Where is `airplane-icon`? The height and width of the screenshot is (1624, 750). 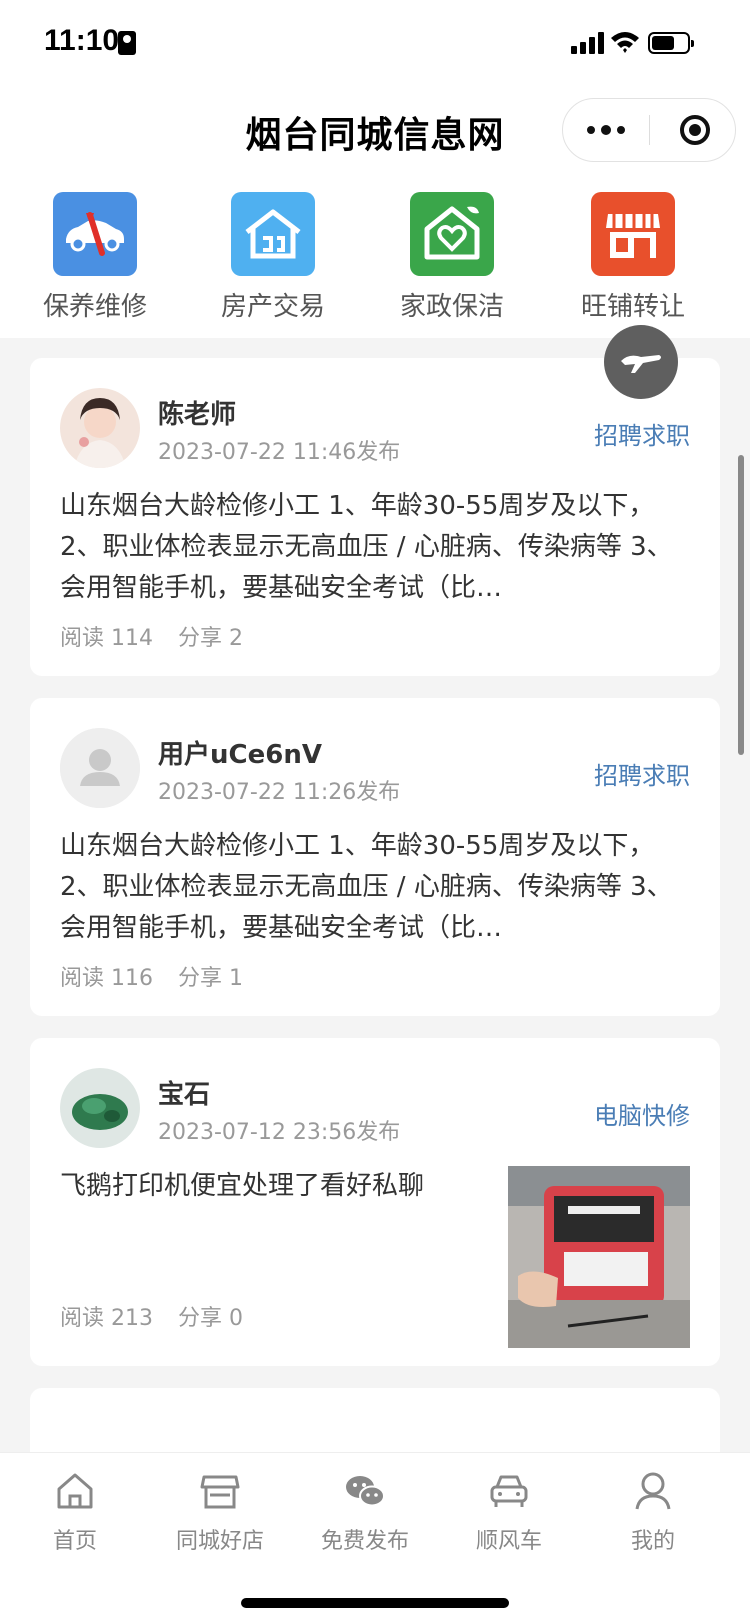 airplane-icon is located at coordinates (641, 364).